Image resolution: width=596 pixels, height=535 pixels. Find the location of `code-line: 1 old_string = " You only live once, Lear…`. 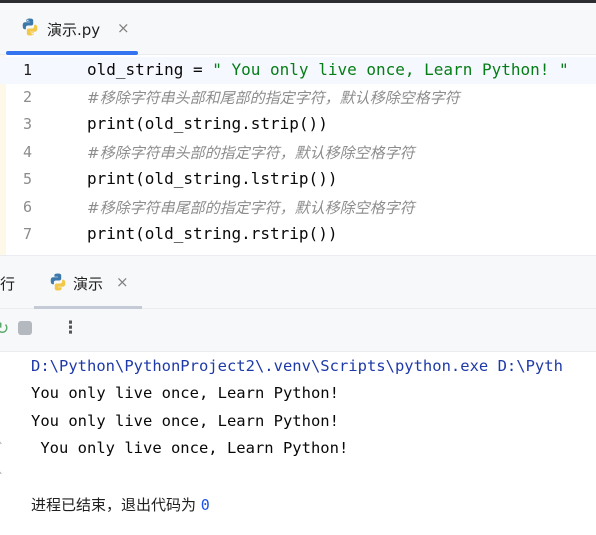

code-line: 1 old_string = " You only live once, Lear… is located at coordinates (298, 70).